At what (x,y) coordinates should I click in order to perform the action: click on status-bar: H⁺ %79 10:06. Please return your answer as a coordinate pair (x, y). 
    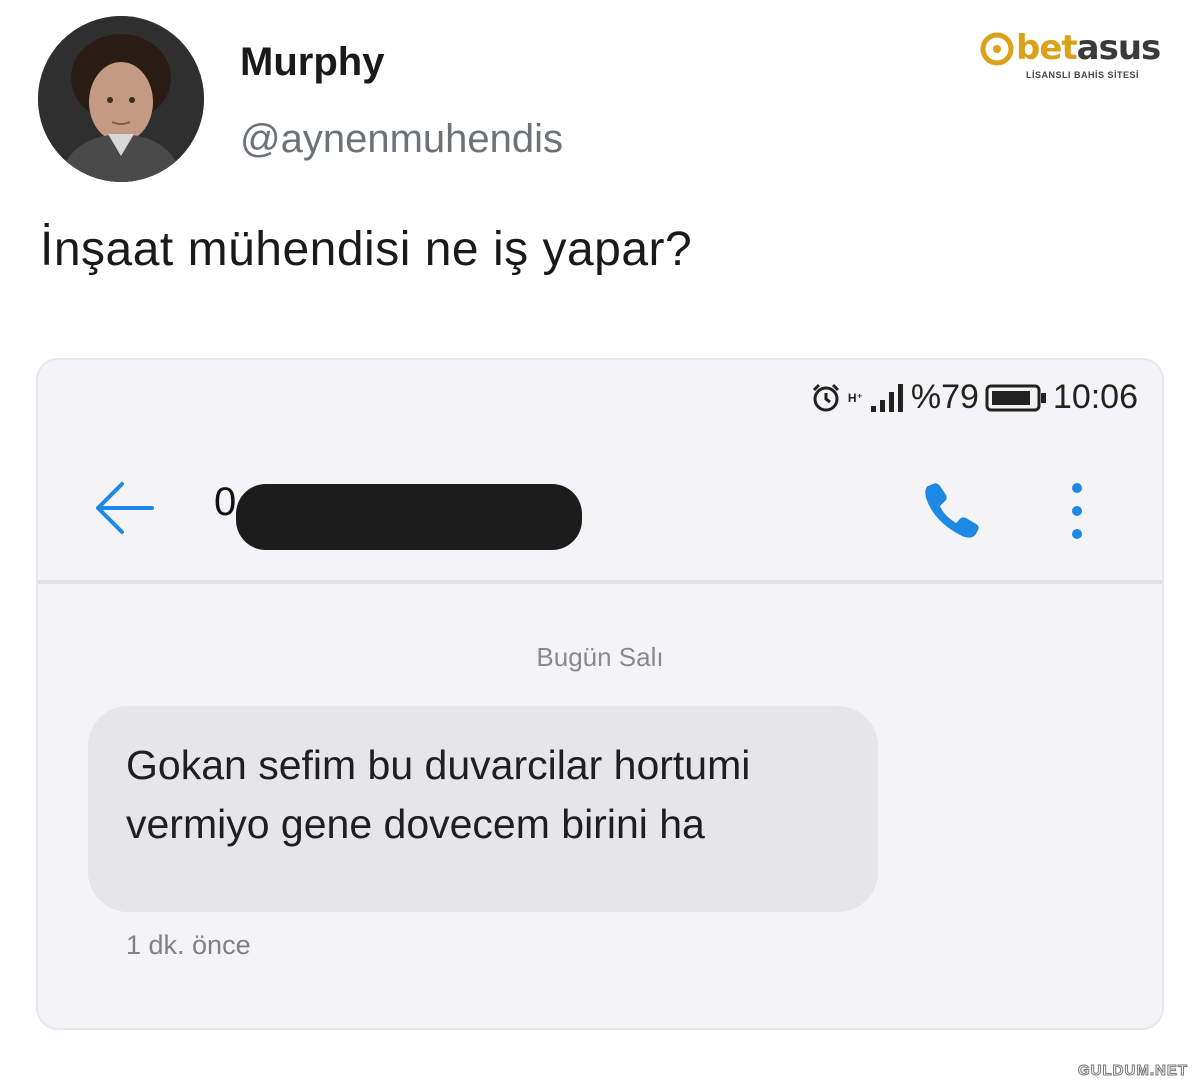
    Looking at the image, I should click on (974, 397).